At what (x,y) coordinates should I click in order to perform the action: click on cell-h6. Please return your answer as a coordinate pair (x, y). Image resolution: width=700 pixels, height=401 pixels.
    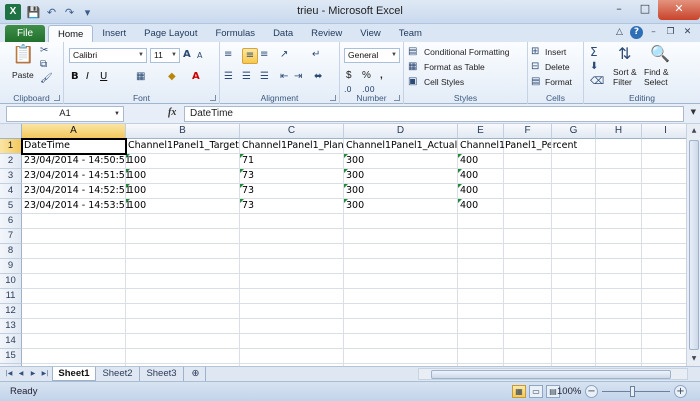
    Looking at the image, I should click on (619, 221).